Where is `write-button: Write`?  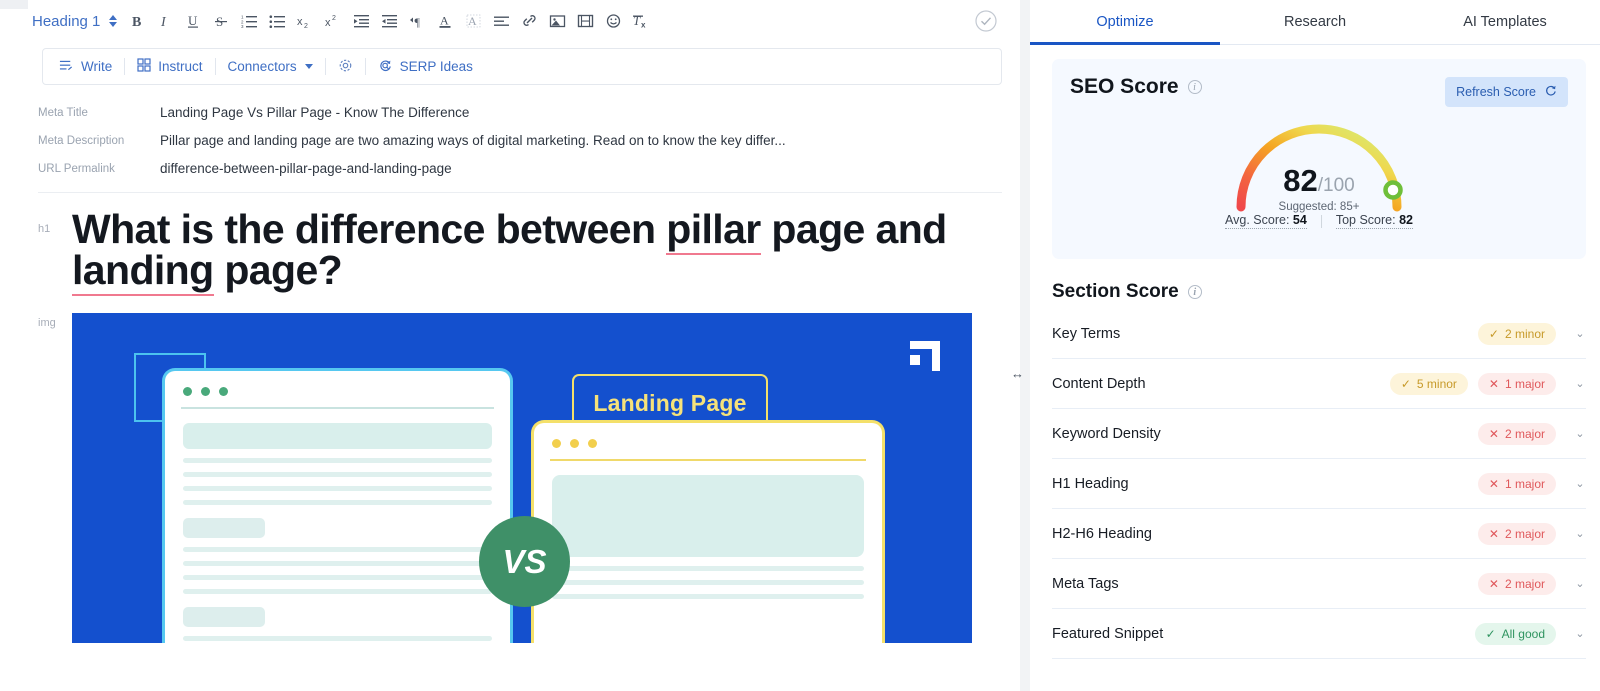 write-button: Write is located at coordinates (90, 67).